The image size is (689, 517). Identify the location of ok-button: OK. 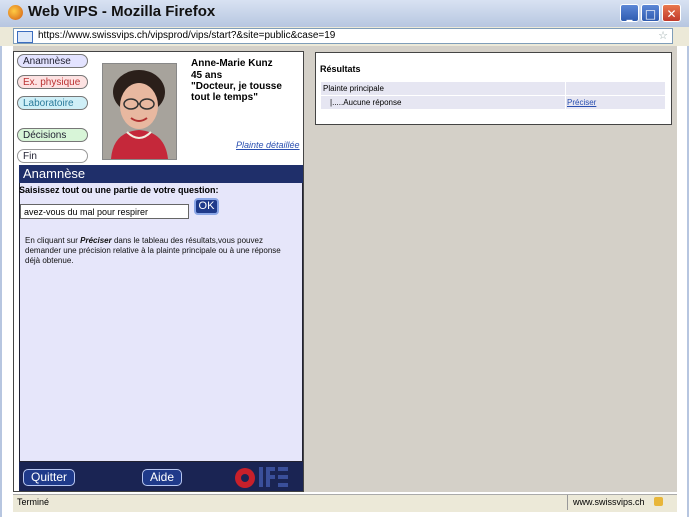
(206, 206).